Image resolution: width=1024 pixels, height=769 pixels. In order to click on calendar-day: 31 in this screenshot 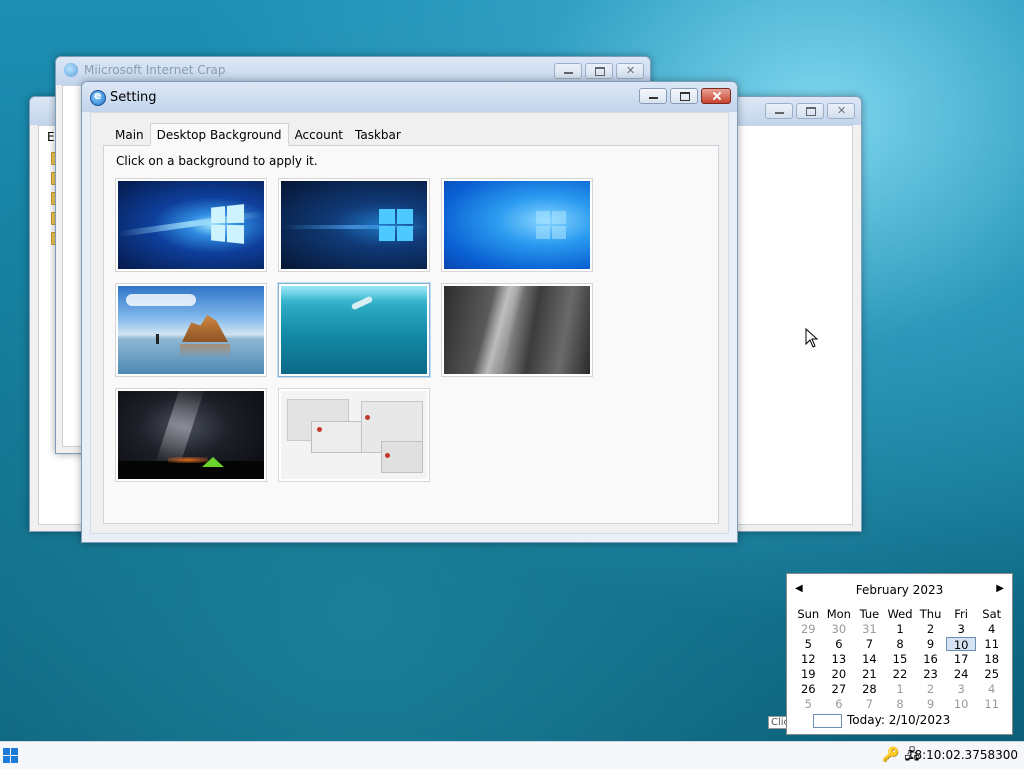, I will do `click(869, 629)`.